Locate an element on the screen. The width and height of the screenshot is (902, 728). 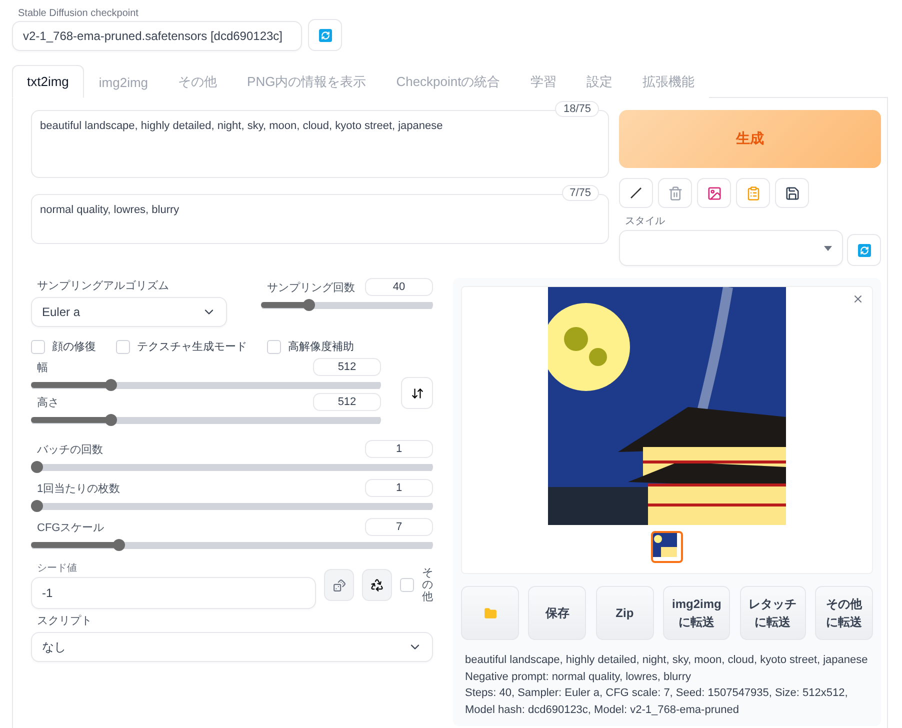
checkpoint-dropdown: v2-1_768-ema-pruned.safetensors [dcd690123c] is located at coordinates (157, 36).